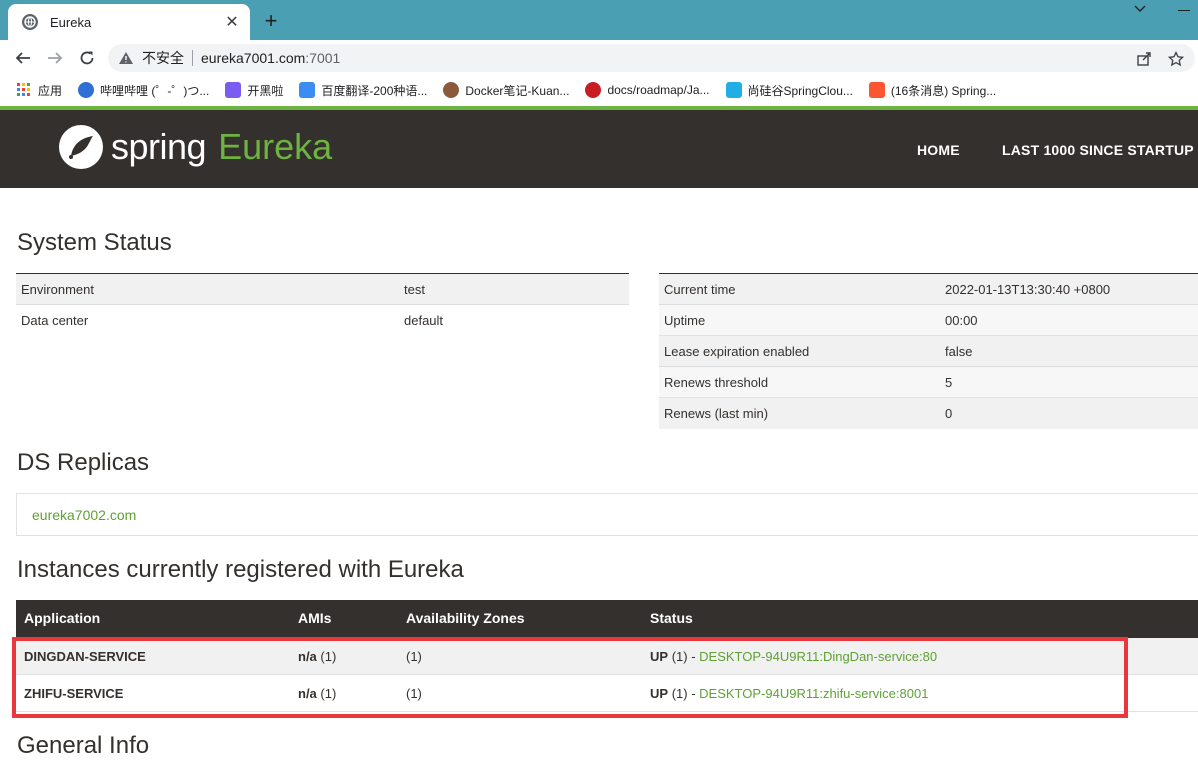 The image size is (1198, 772). I want to click on replicas-list: eureka7002.com, so click(607, 514).